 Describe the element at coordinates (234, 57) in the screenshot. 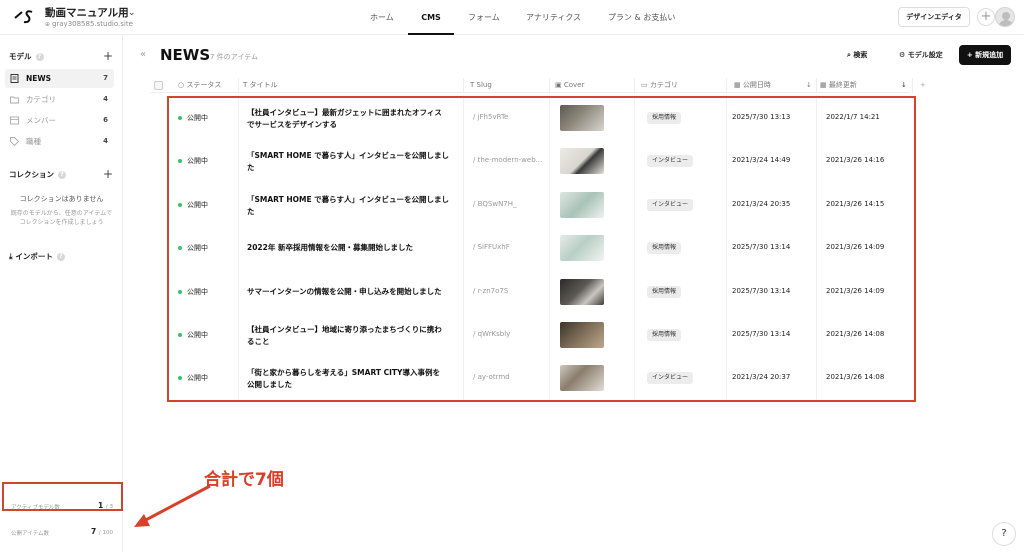

I see `item-count: 7 件のアイテム` at that location.